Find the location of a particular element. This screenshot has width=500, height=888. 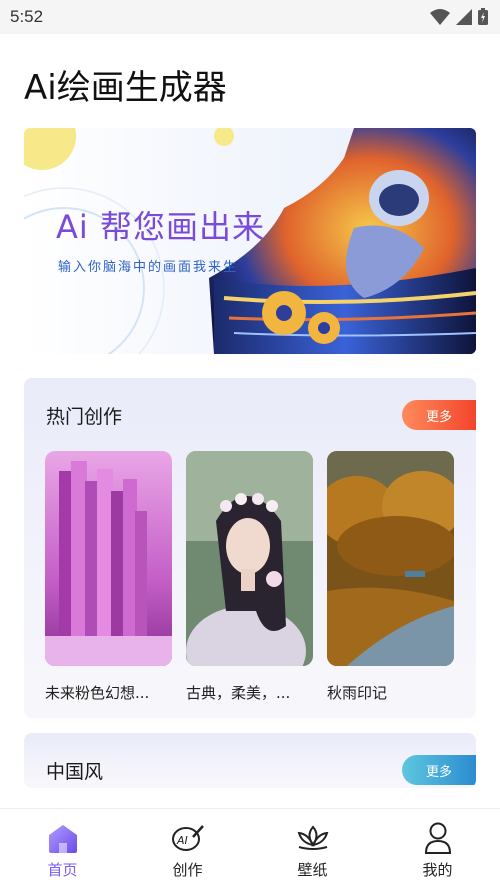

nav-item-profile: 我的 is located at coordinates (437, 848).